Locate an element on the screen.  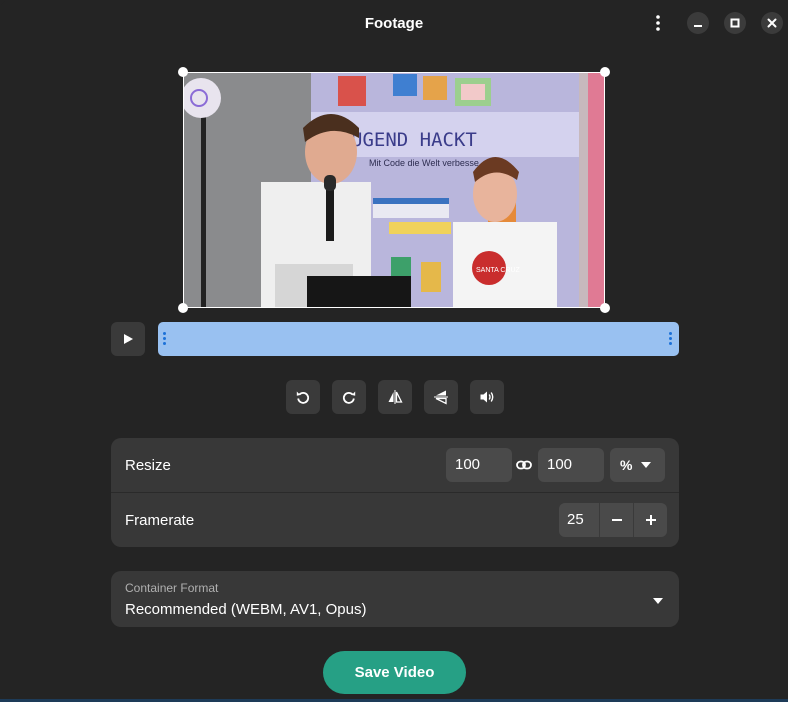
resize-unit-dropdown: % is located at coordinates (637, 465).